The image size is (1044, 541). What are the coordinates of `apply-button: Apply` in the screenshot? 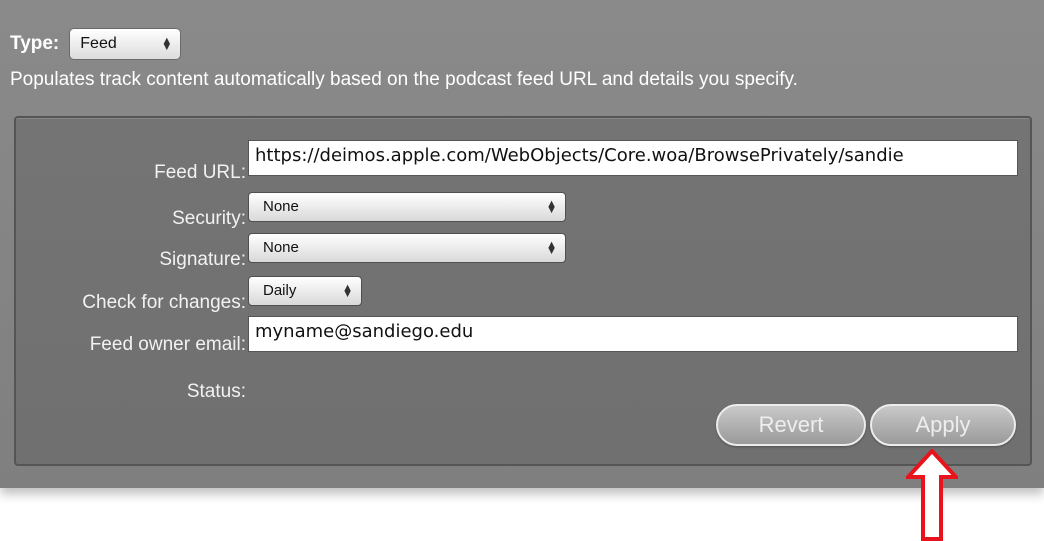 It's located at (943, 425).